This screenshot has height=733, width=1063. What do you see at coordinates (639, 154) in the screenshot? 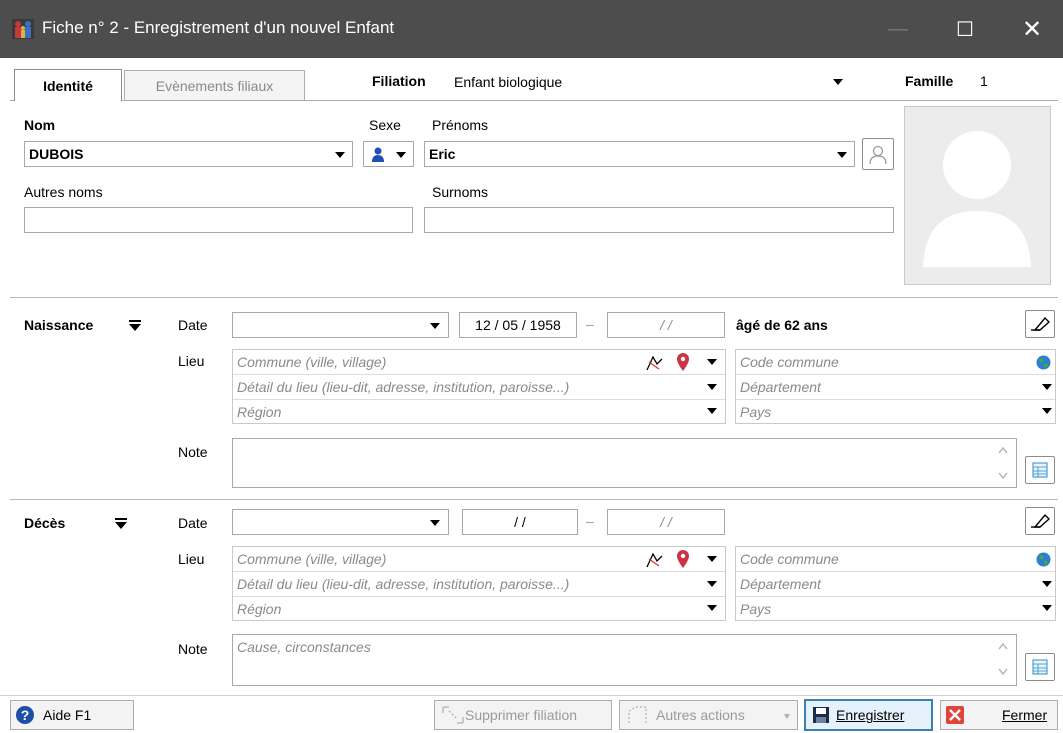
I see `prenoms-input: Eric` at bounding box center [639, 154].